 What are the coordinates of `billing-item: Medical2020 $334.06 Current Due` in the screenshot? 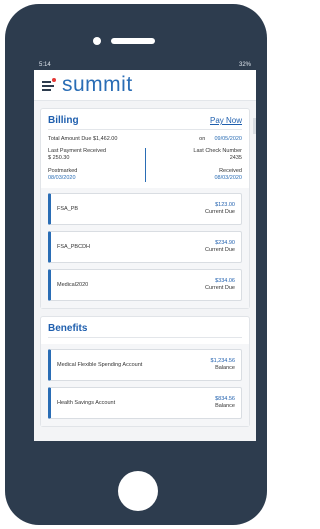 It's located at (145, 285).